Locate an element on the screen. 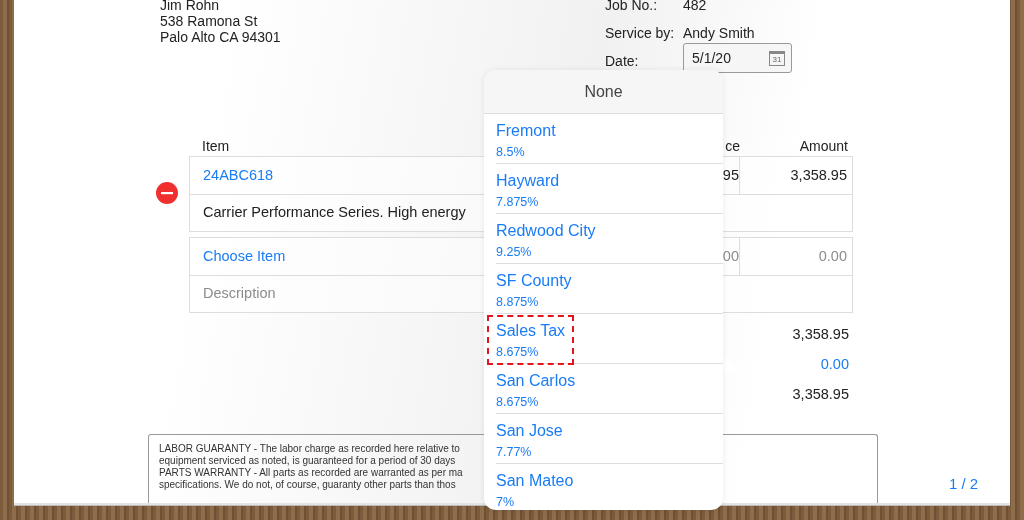  amount-cell-text: 3,358.95 is located at coordinates (818, 175).